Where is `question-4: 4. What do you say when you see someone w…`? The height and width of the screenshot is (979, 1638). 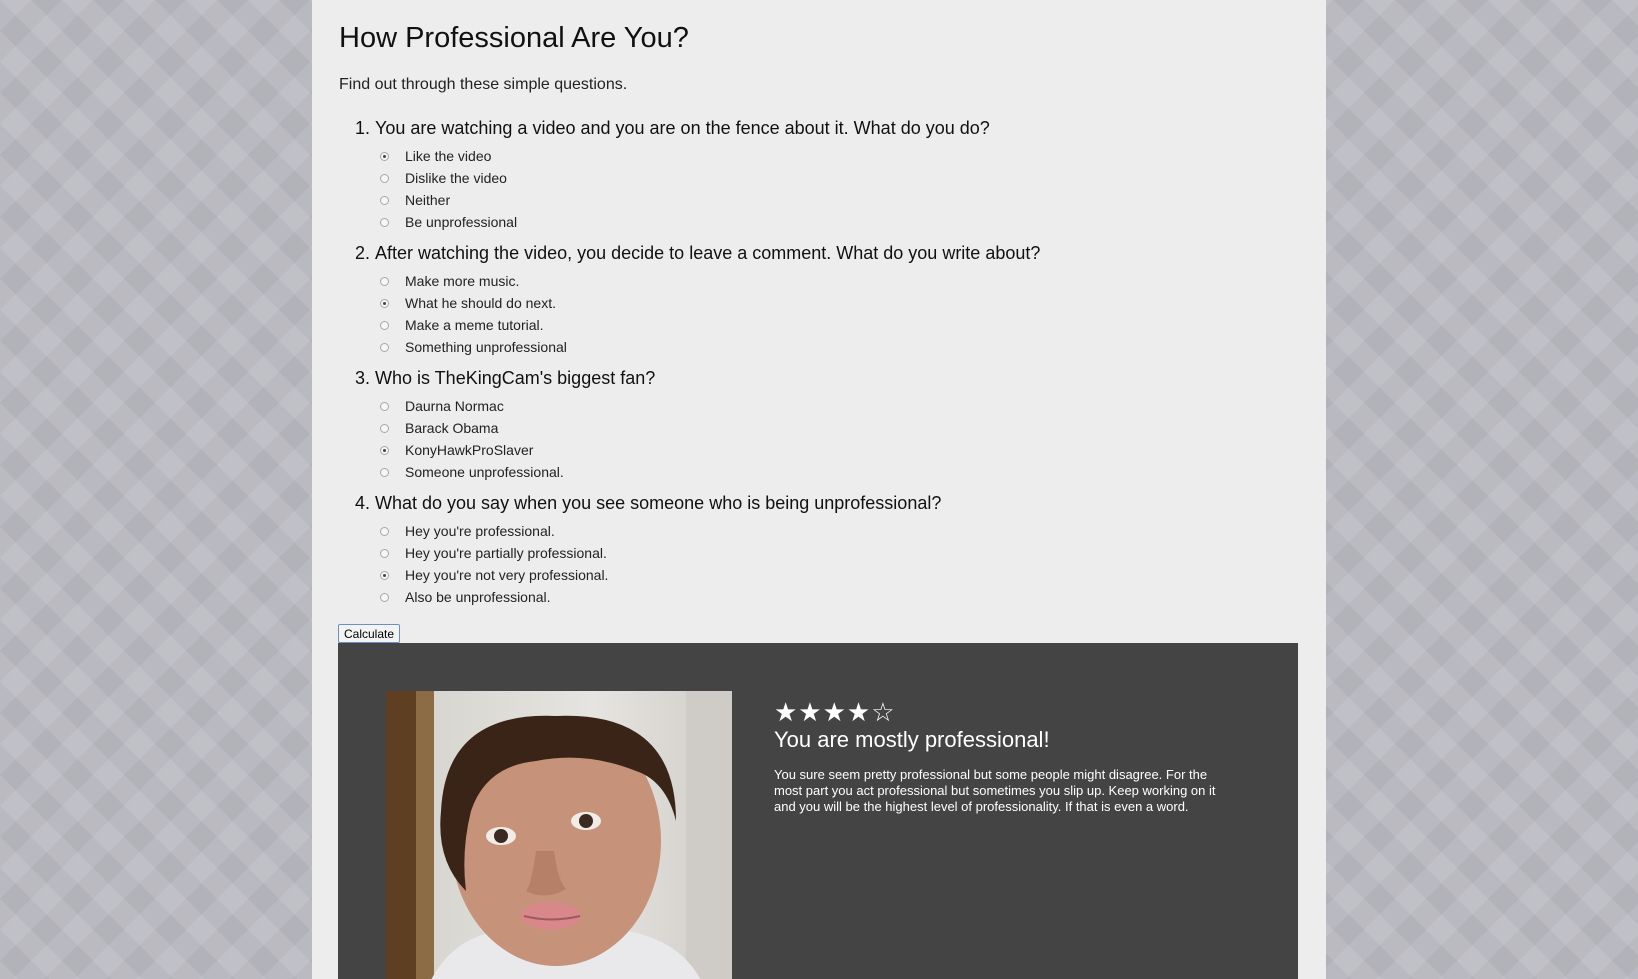 question-4: 4. What do you say when you see someone w… is located at coordinates (819, 549).